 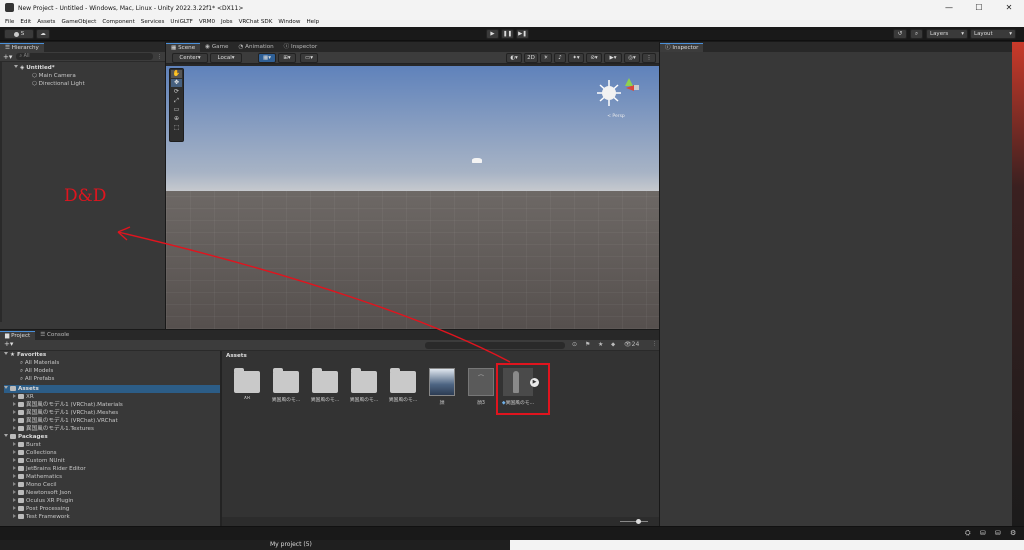 What do you see at coordinates (979, 8) in the screenshot?
I see `maximize-icon: ☐` at bounding box center [979, 8].